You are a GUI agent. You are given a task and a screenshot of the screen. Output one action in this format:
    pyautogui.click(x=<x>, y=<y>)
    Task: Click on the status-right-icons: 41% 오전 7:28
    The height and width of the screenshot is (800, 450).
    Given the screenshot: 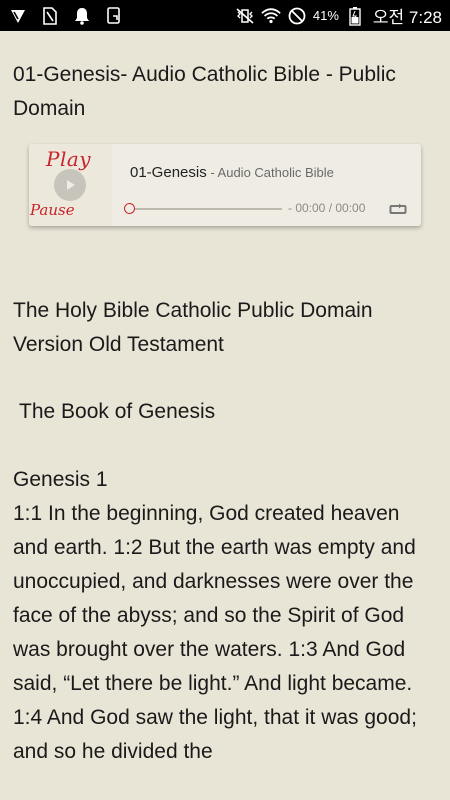 What is the action you would take?
    pyautogui.click(x=338, y=15)
    